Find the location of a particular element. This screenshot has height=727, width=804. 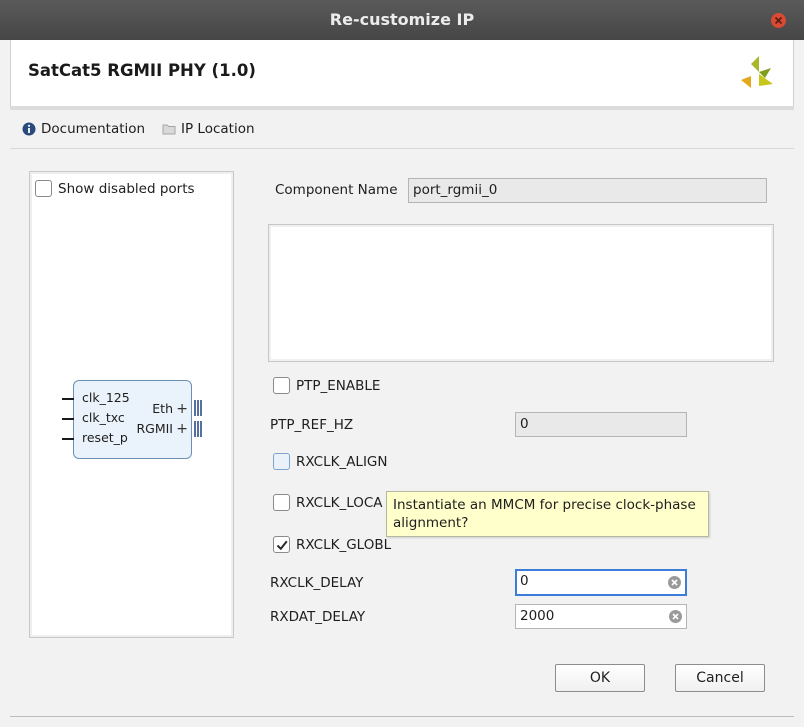

port-label: Eth is located at coordinates (162, 408).